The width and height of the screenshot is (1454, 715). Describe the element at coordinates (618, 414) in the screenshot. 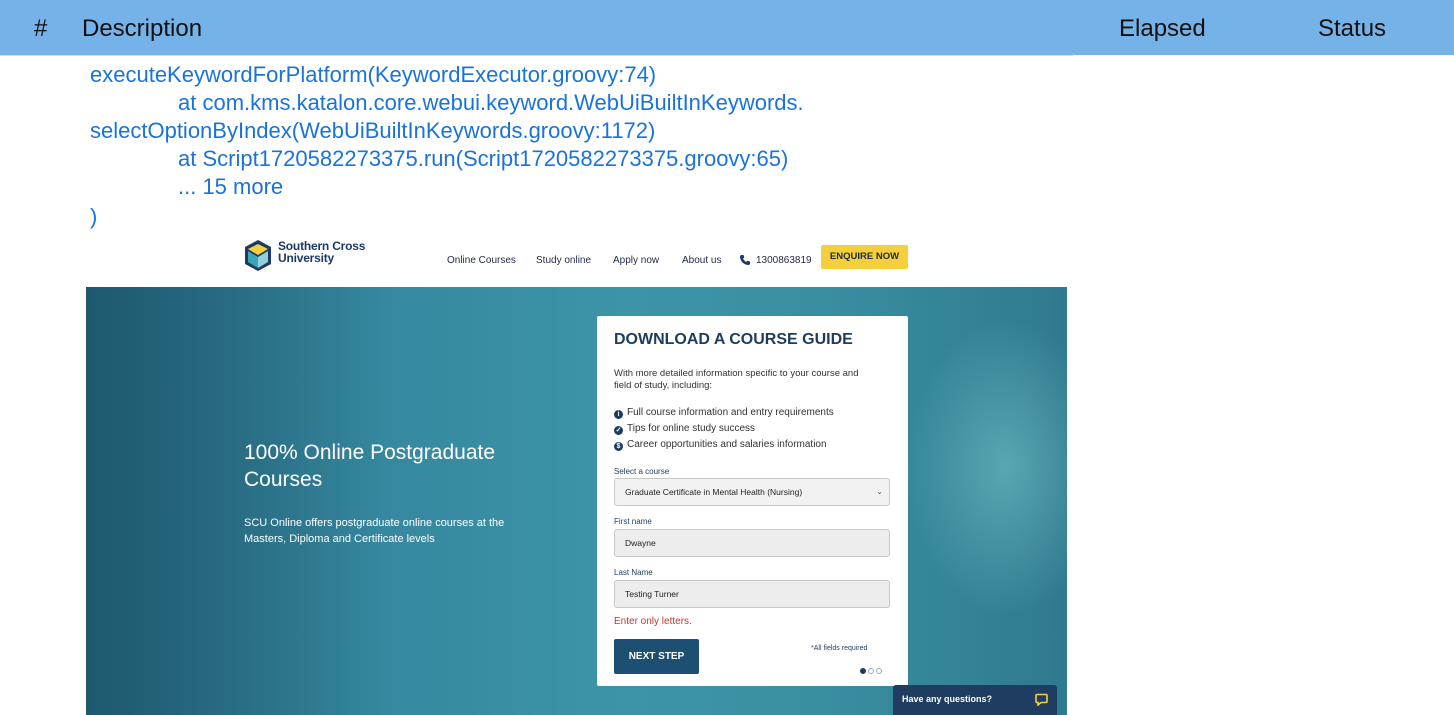

I see `info-icon: i` at that location.